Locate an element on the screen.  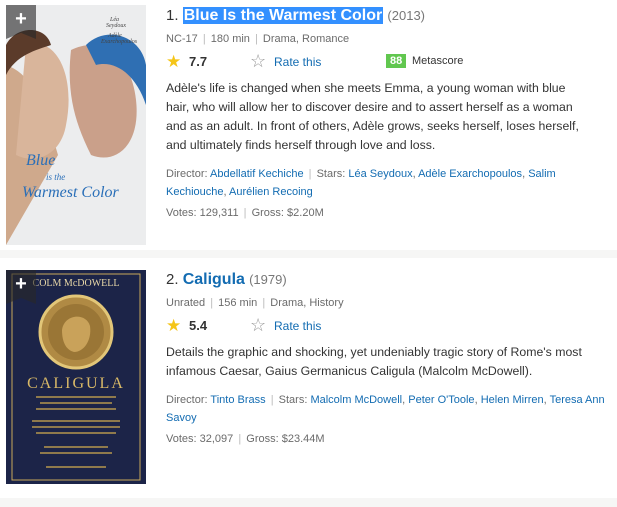
star-link: Adèle Exarchopoulos is located at coordinates (470, 174).